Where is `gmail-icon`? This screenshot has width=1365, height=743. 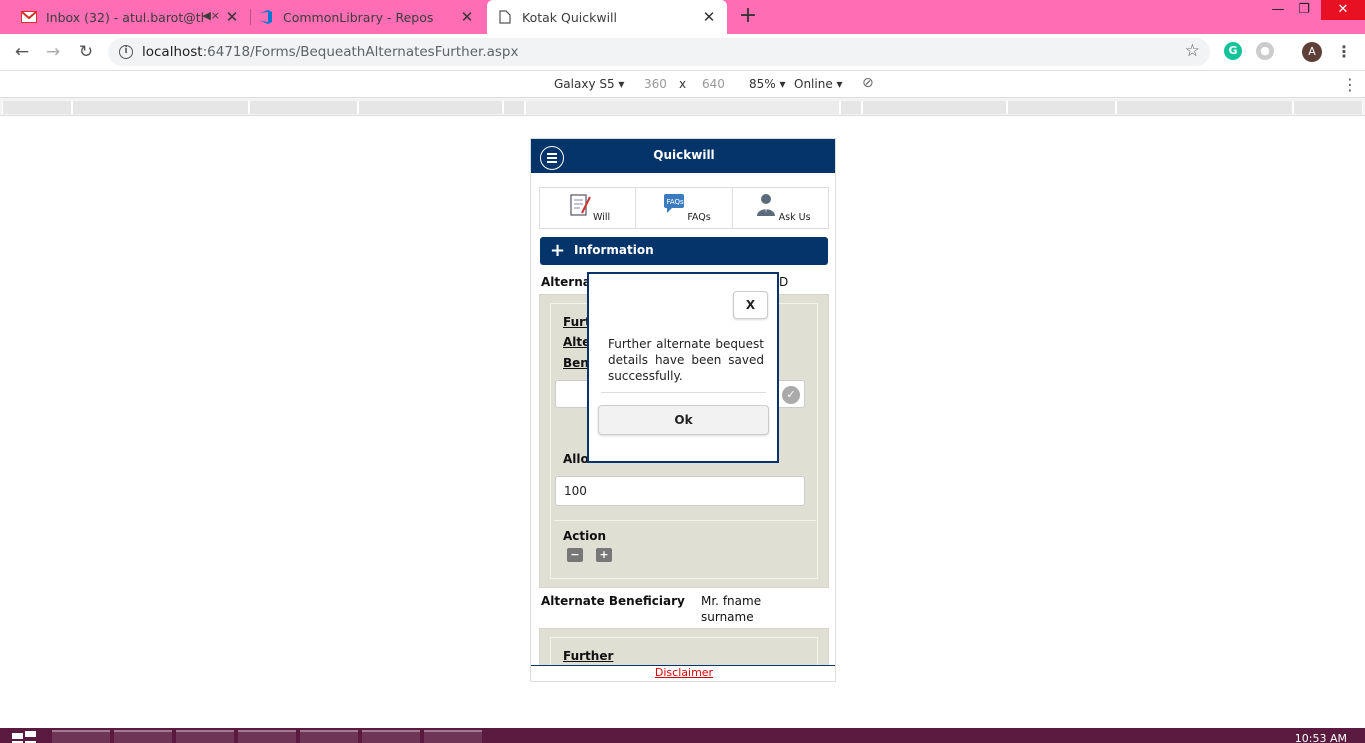
gmail-icon is located at coordinates (29, 17).